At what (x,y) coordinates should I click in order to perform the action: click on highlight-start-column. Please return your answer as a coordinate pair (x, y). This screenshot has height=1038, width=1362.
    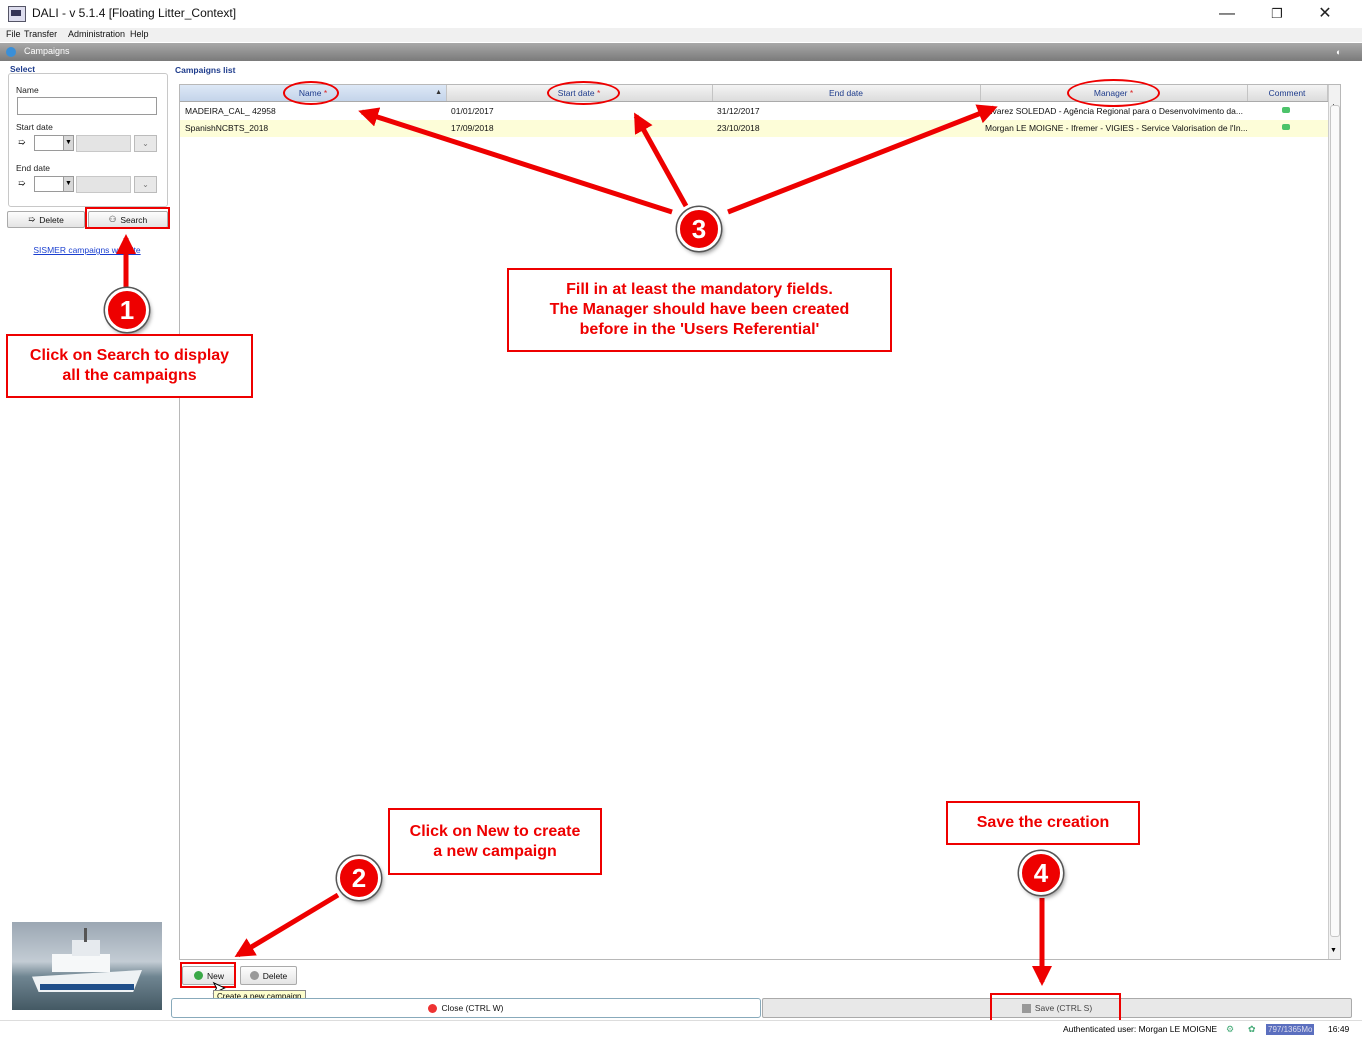
    Looking at the image, I should click on (583, 93).